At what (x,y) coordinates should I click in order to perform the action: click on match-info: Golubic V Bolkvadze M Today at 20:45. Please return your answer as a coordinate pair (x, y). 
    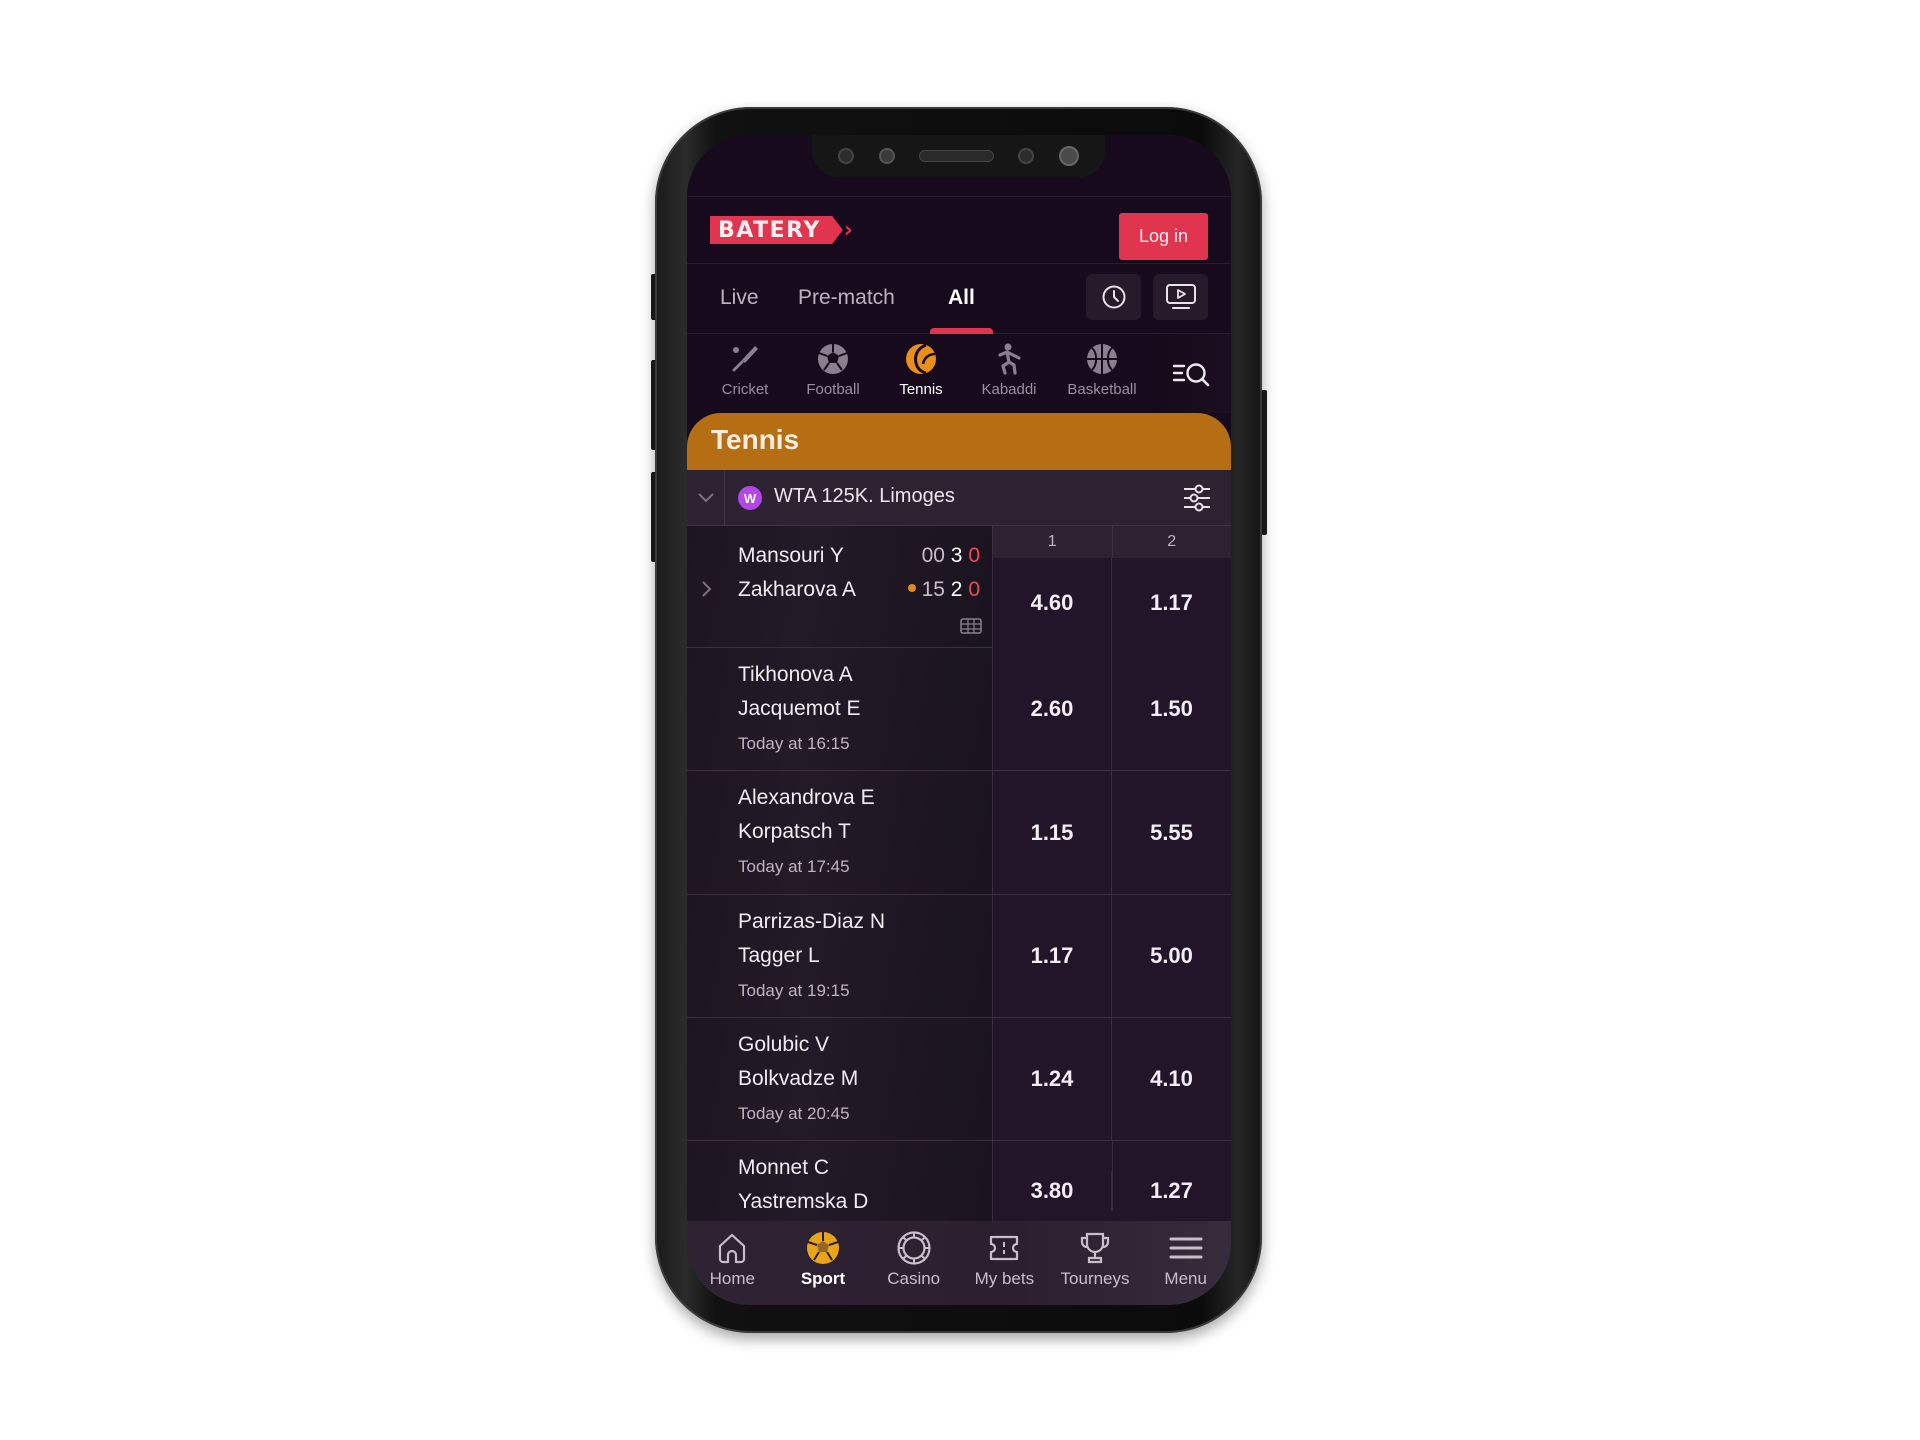
    Looking at the image, I should click on (840, 1079).